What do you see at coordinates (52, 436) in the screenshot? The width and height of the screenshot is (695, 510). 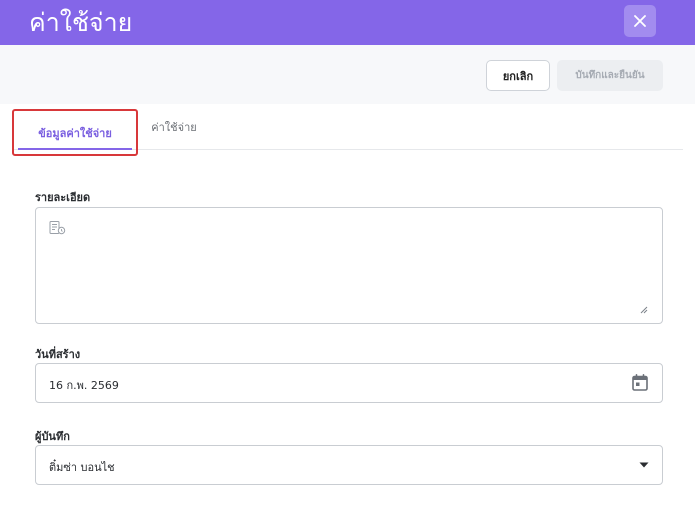 I see `recorder-label: ผู้บันทึก` at bounding box center [52, 436].